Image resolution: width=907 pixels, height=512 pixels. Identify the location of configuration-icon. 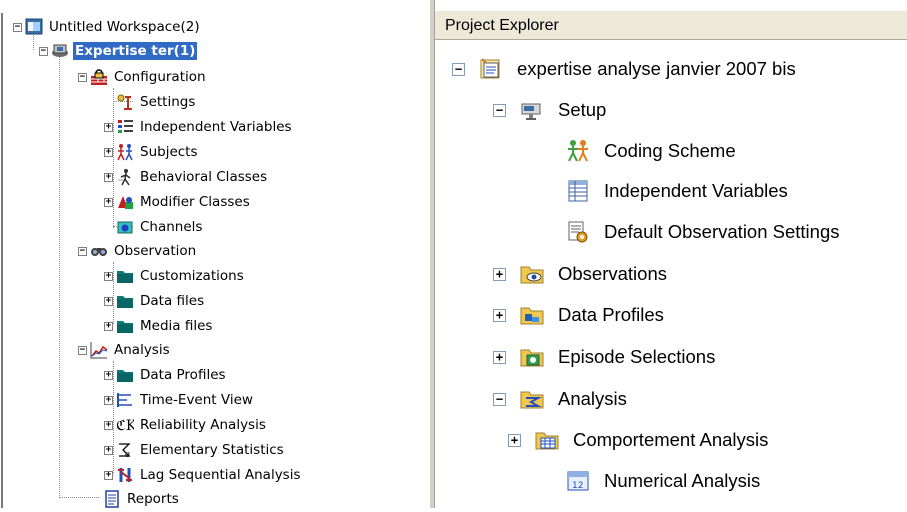
(99, 77).